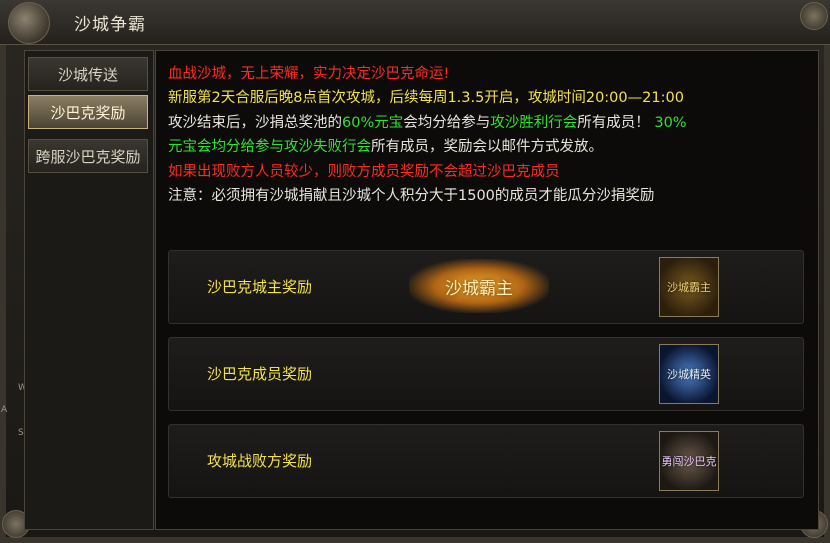  What do you see at coordinates (415, 22) in the screenshot?
I see `title-bar: 沙城争霸` at bounding box center [415, 22].